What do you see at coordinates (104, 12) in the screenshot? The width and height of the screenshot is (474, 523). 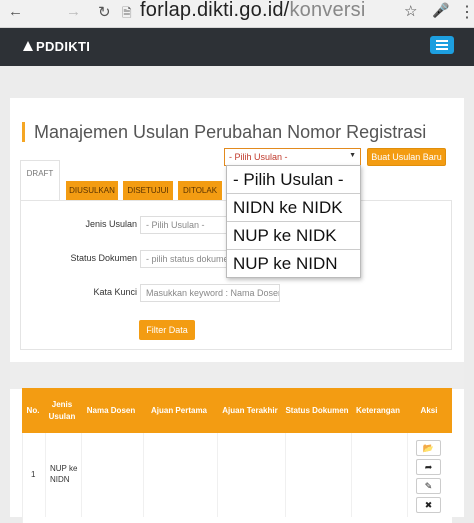 I see `reload-icon: ↻` at bounding box center [104, 12].